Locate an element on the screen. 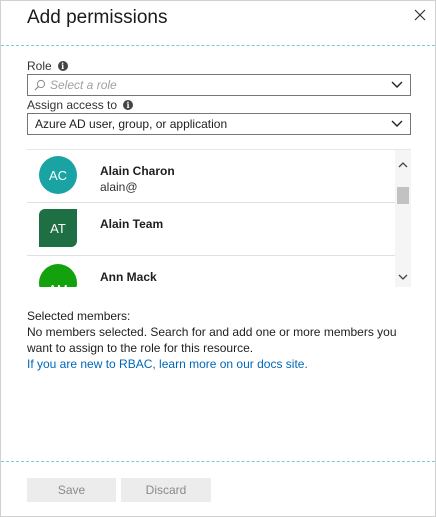 This screenshot has height=517, width=436. list-item: AC Alain Charon alain@ is located at coordinates (211, 176).